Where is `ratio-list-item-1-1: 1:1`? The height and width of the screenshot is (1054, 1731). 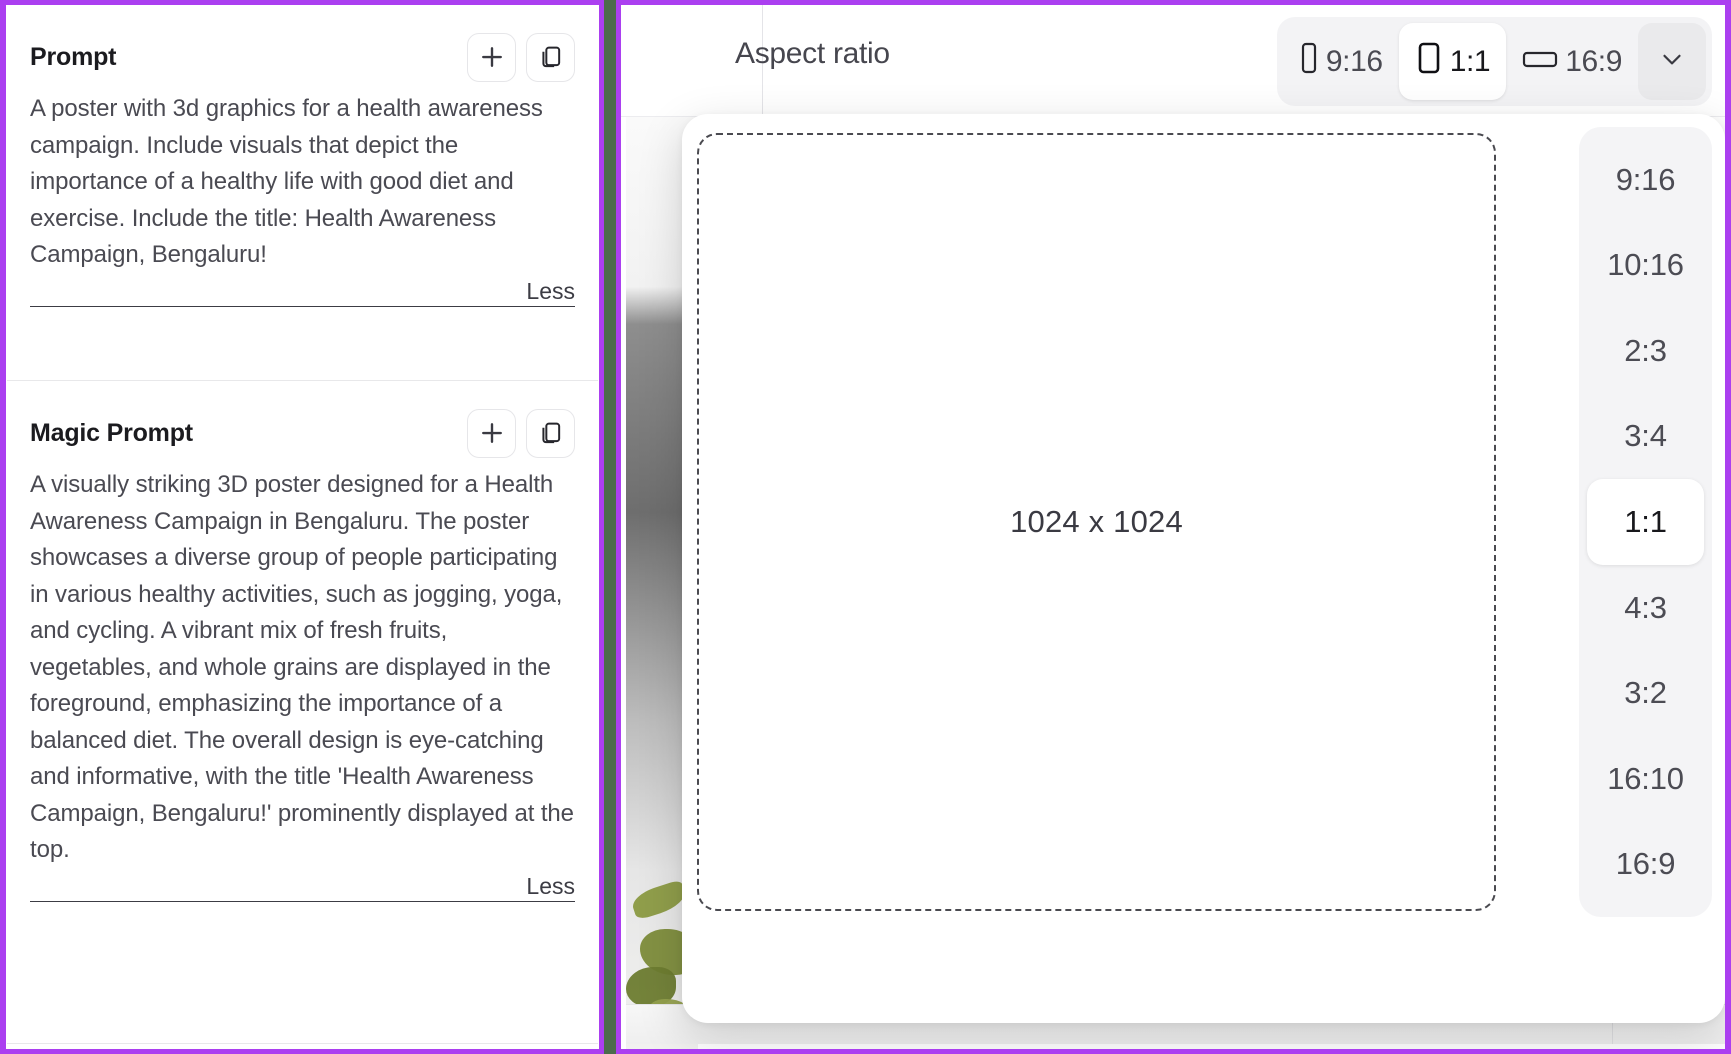
ratio-list-item-1-1: 1:1 is located at coordinates (1645, 522).